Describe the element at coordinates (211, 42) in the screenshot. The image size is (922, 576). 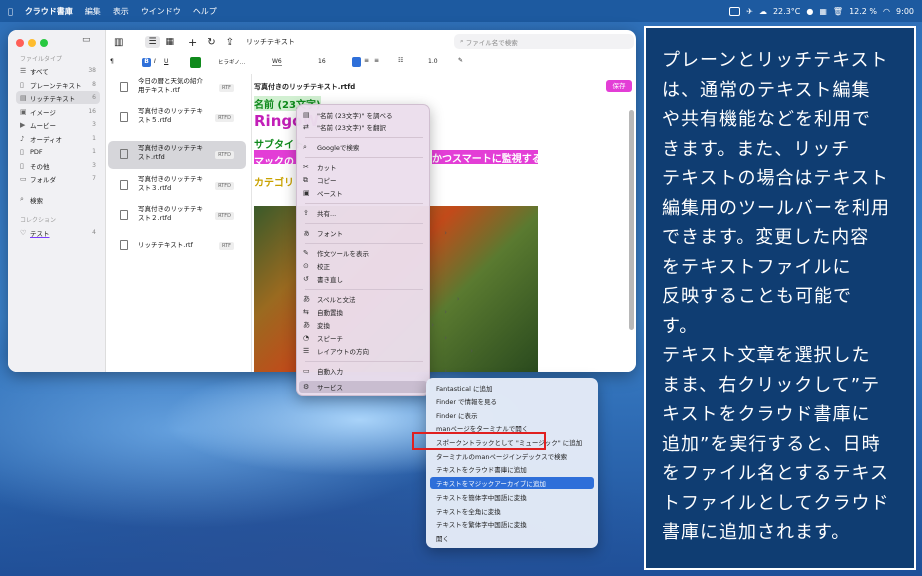
I see `refresh-icon: ↻` at that location.